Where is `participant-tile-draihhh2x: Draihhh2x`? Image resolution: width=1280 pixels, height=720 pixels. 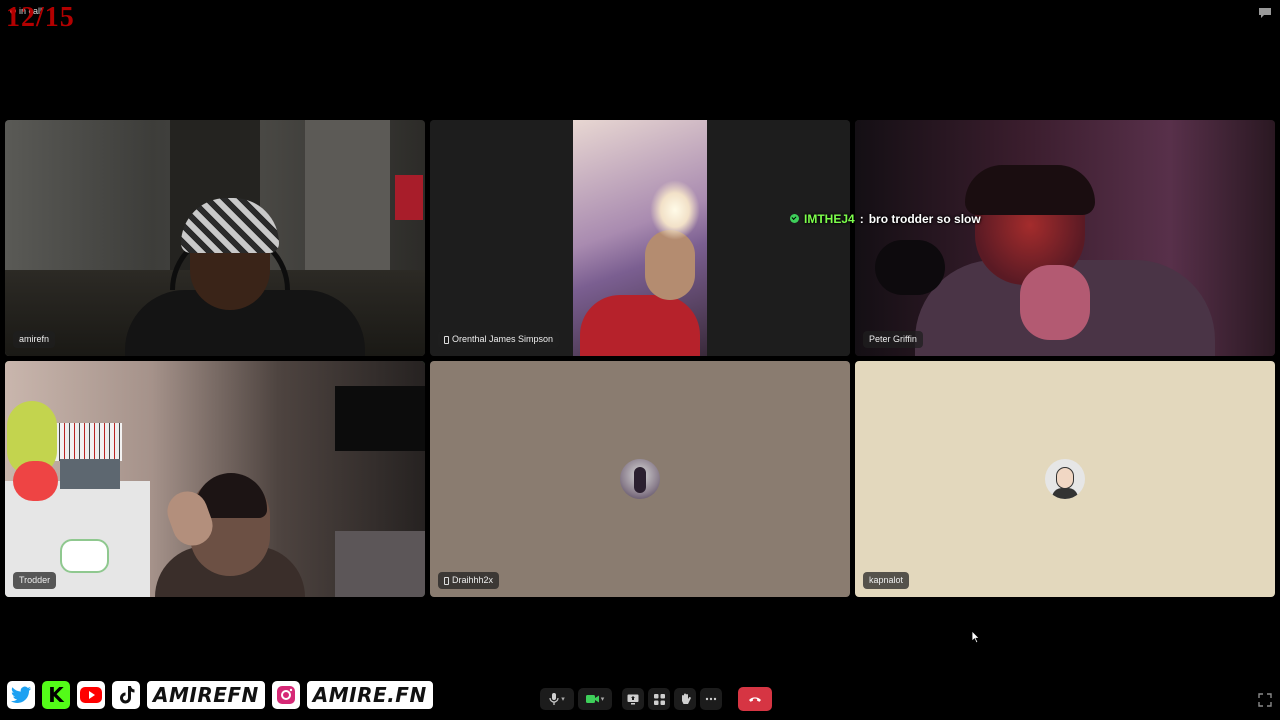 participant-tile-draihhh2x: Draihhh2x is located at coordinates (640, 479).